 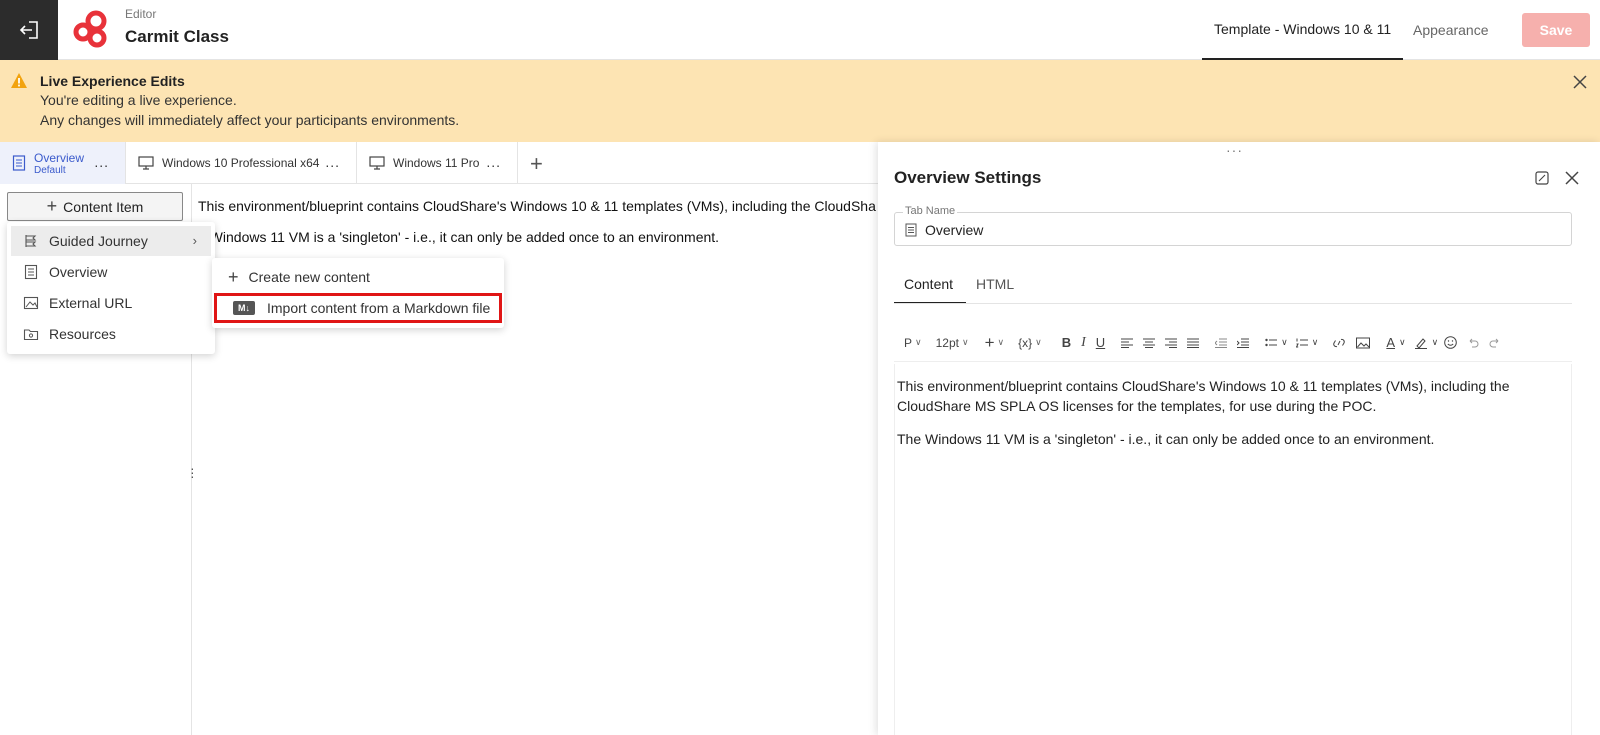 I want to click on tab-windows-11-label: Windows 11 Pro, so click(x=436, y=163).